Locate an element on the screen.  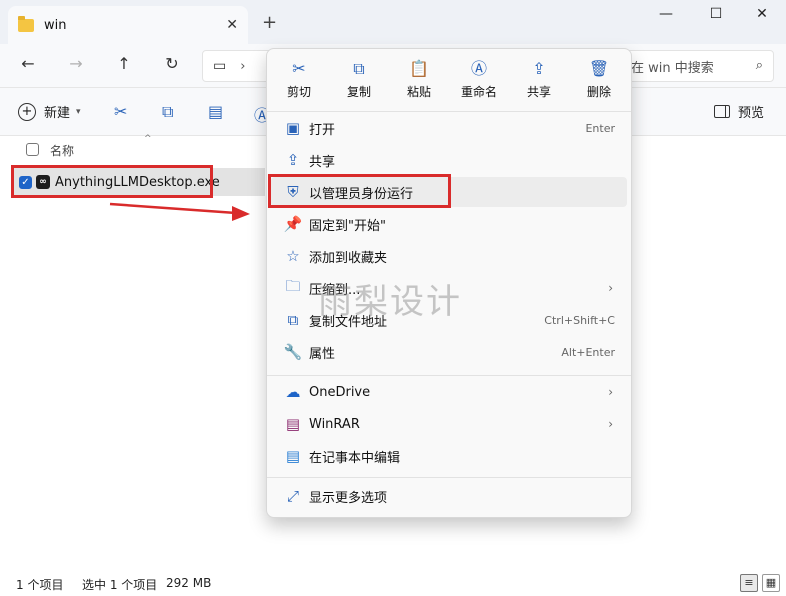
search-input: 在 win 中搜索 ⌕ is located at coordinates (697, 66).